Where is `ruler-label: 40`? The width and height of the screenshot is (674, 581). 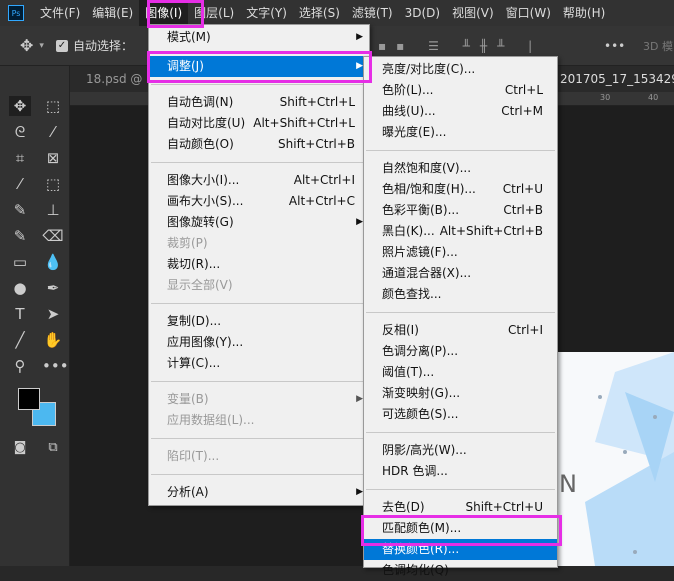
ruler-label: 40 is located at coordinates (653, 97).